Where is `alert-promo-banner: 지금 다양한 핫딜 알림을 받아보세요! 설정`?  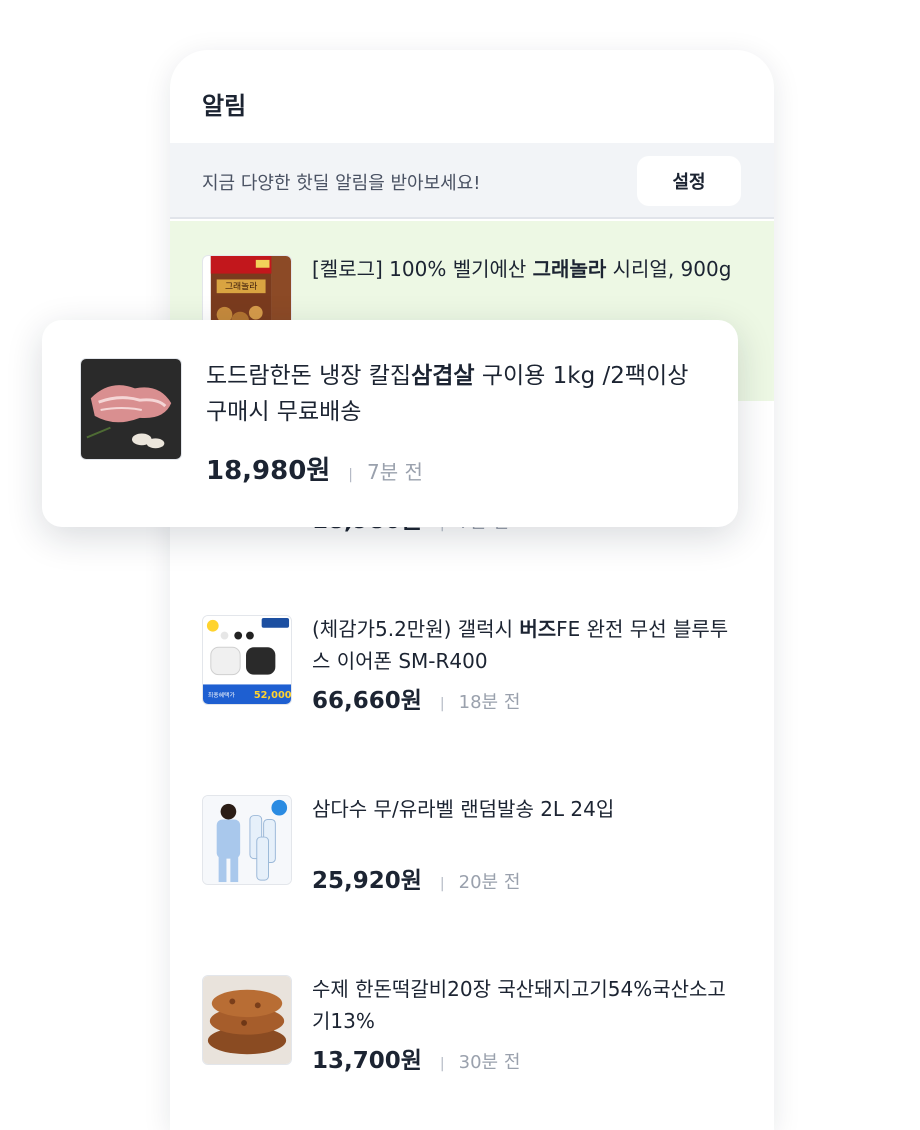 alert-promo-banner: 지금 다양한 핫딜 알림을 받아보세요! 설정 is located at coordinates (472, 181).